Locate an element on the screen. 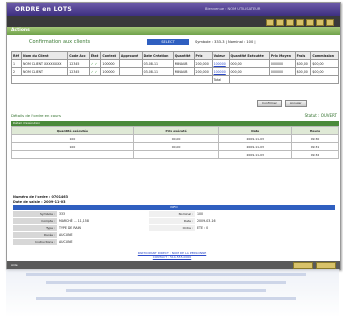  form-row: Type : TYPE DE RAIN Ordre : ETE : 0 is located at coordinates (174, 228).